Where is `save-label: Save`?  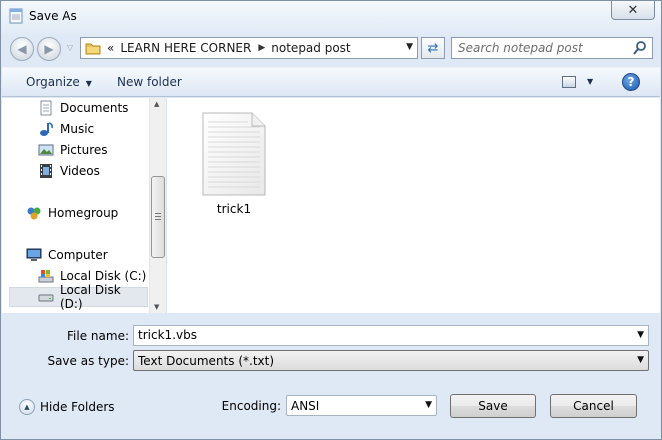 save-label: Save is located at coordinates (493, 406).